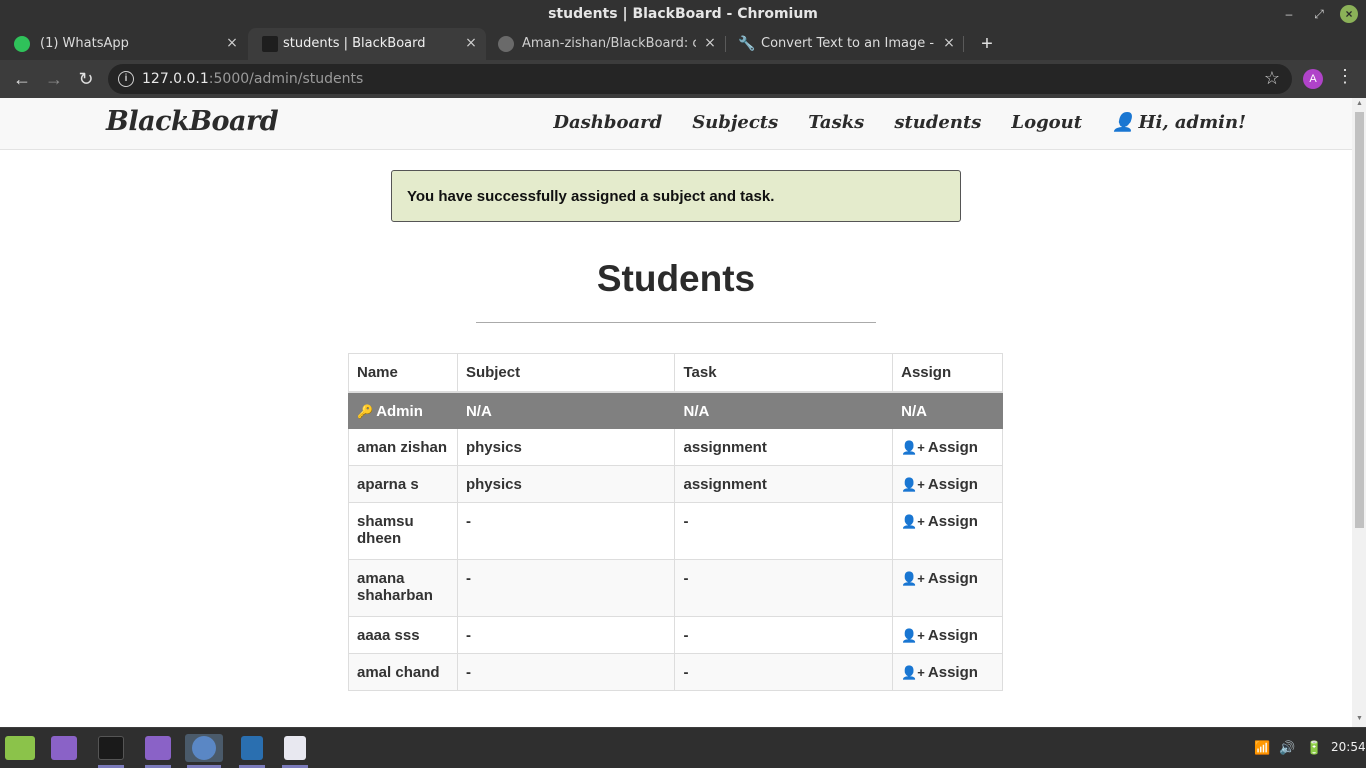 Image resolution: width=1366 pixels, height=768 pixels. I want to click on page-scrollbar: ▲ ▼, so click(1359, 412).